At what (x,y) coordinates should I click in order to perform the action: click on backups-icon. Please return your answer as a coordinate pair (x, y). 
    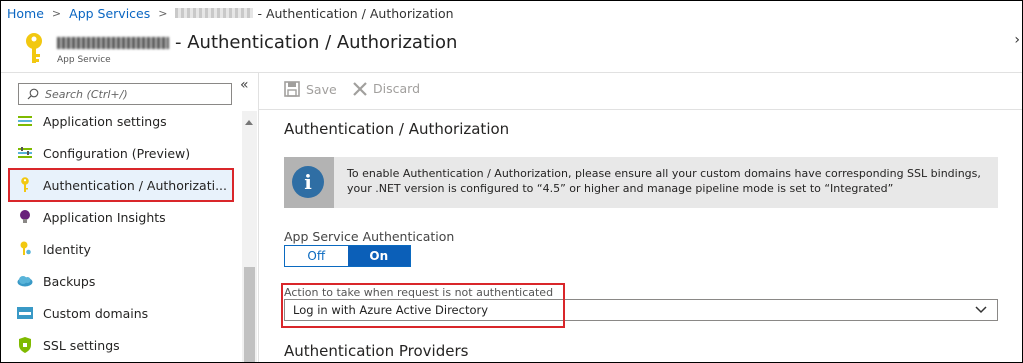
    Looking at the image, I should click on (25, 281).